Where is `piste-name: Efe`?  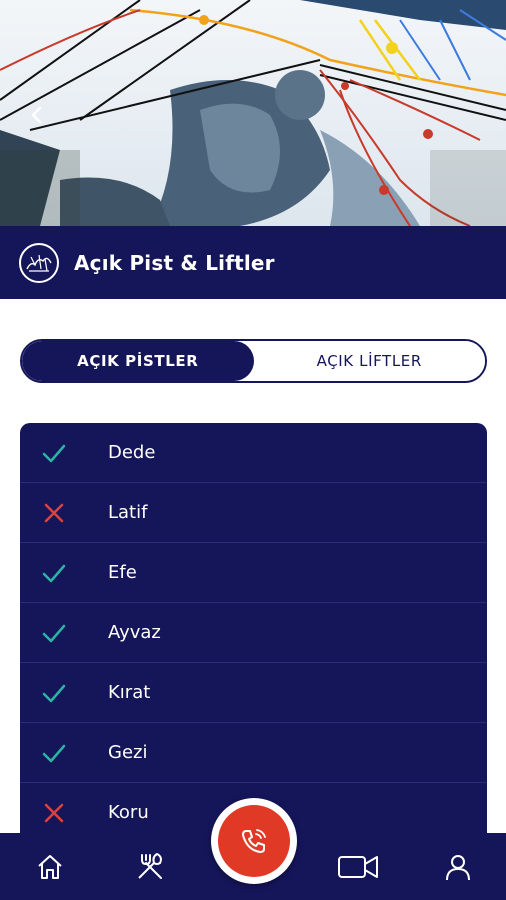 piste-name: Efe is located at coordinates (122, 572).